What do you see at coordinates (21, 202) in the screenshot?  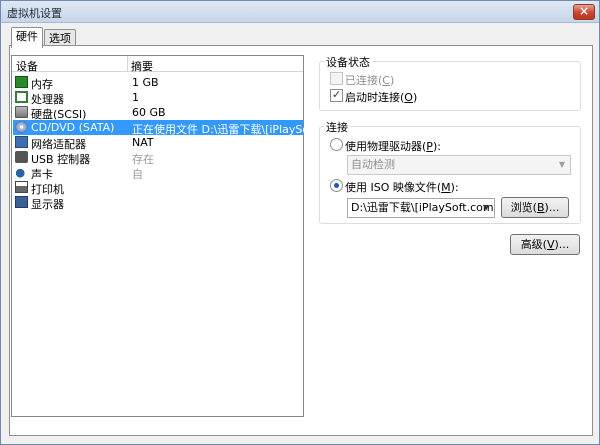 I see `display-icon` at bounding box center [21, 202].